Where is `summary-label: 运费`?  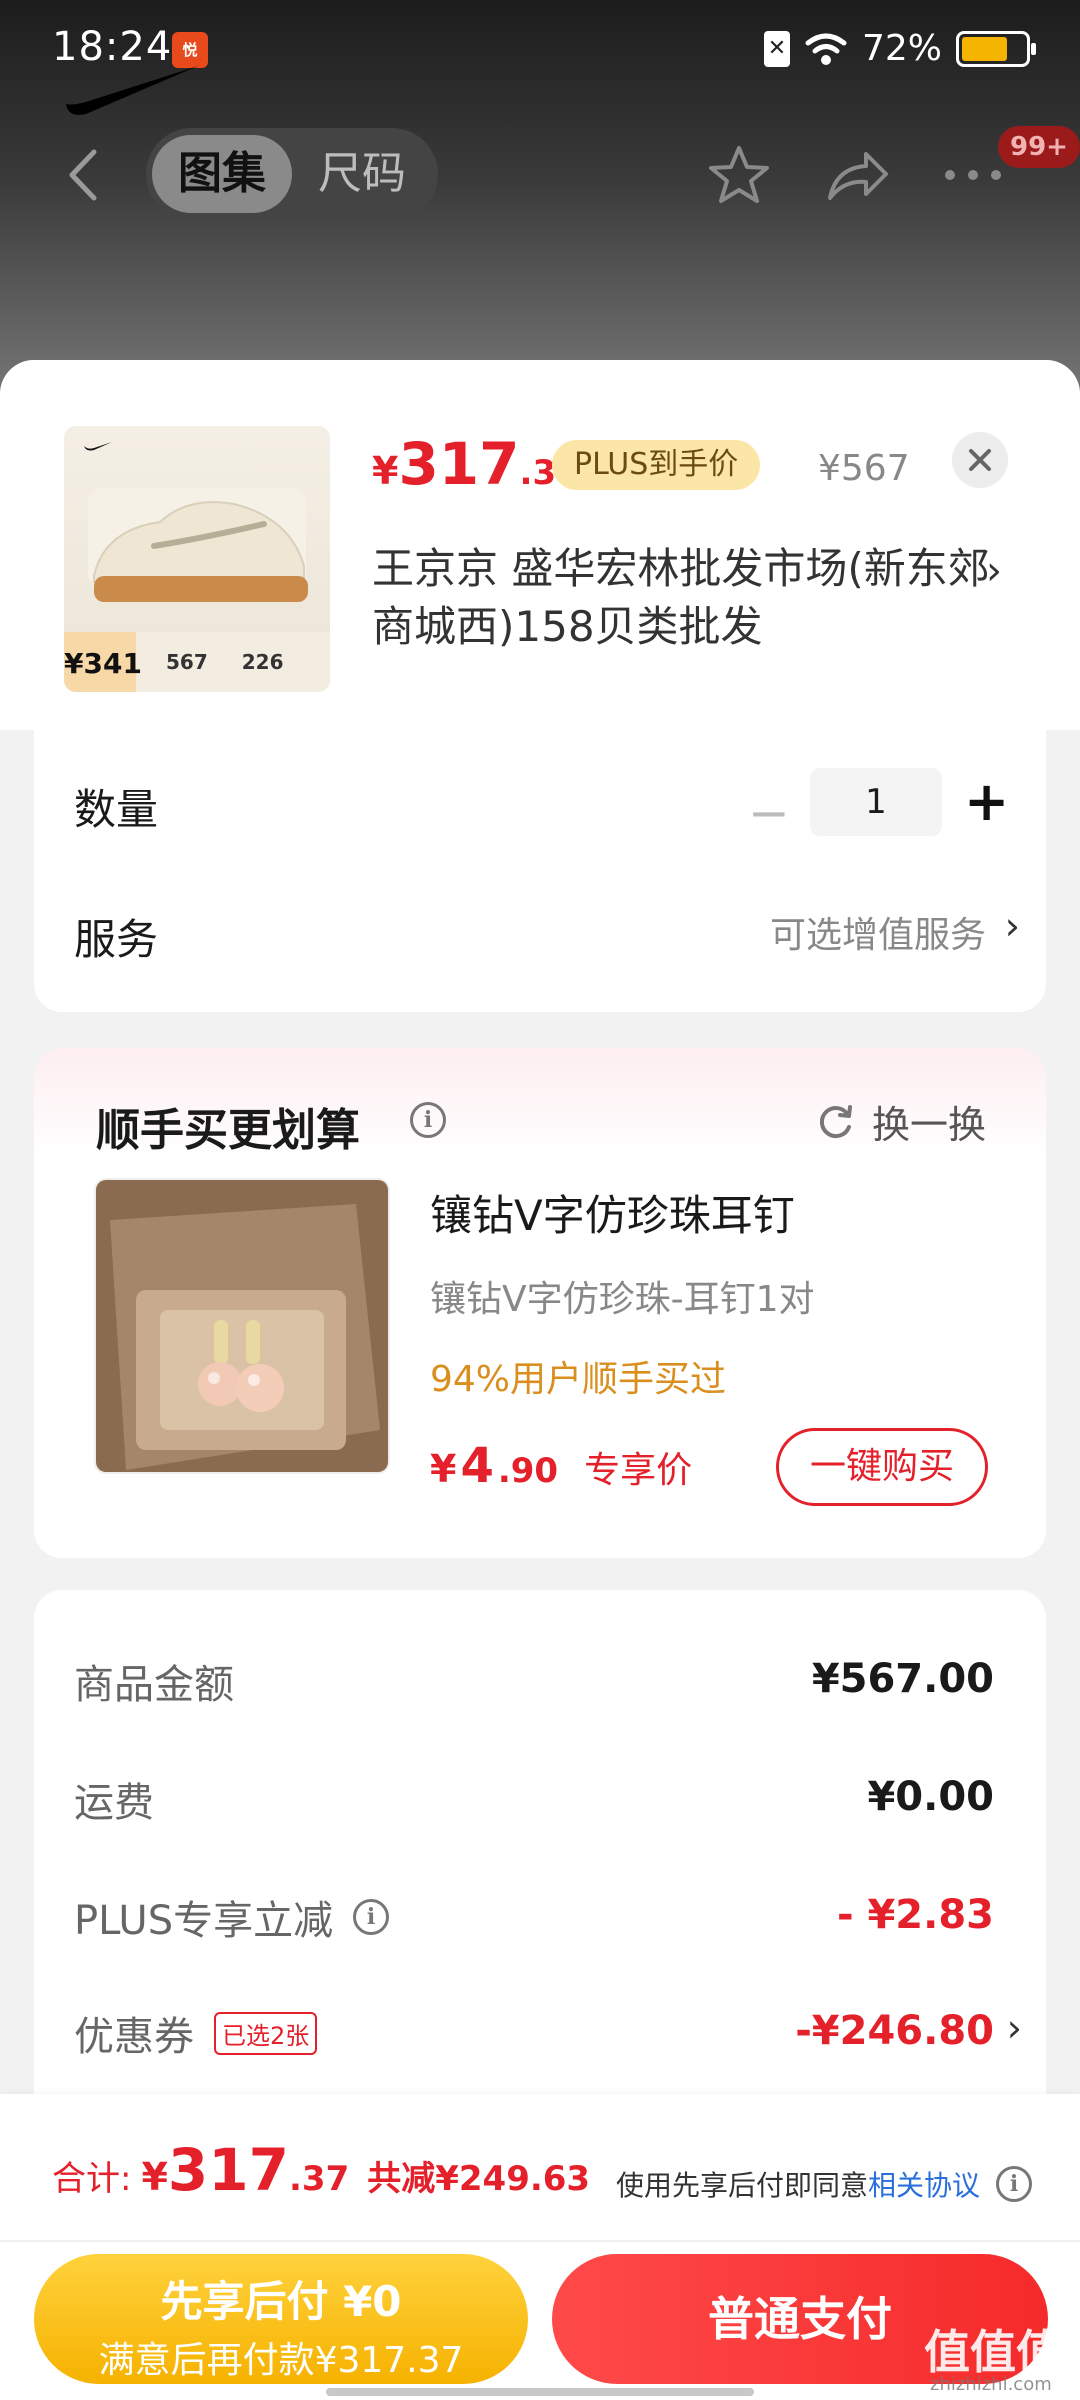 summary-label: 运费 is located at coordinates (114, 1803).